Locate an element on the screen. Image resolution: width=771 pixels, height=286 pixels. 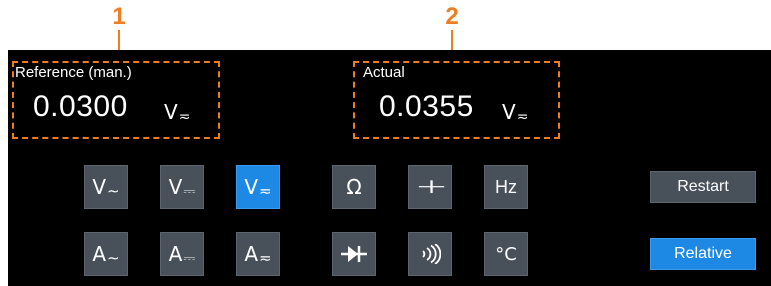
mode-resistance-button: Ω is located at coordinates (354, 187).